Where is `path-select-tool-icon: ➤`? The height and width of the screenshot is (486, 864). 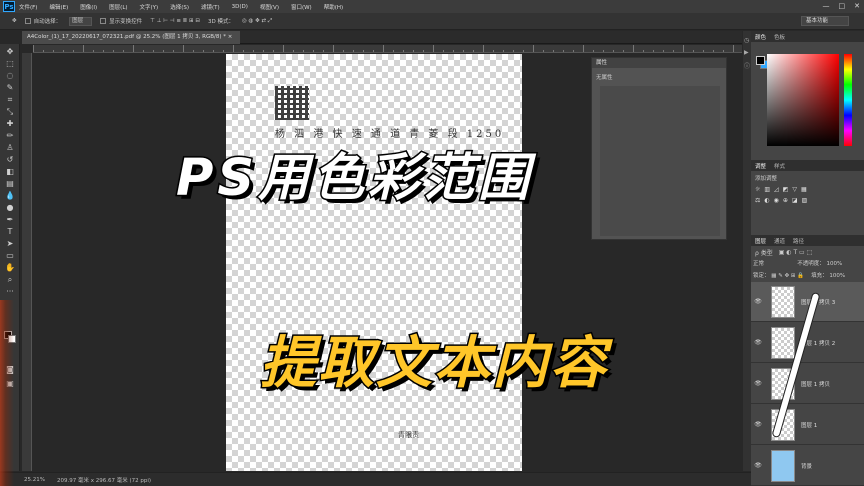
path-select-tool-icon: ➤ is located at coordinates (10, 243).